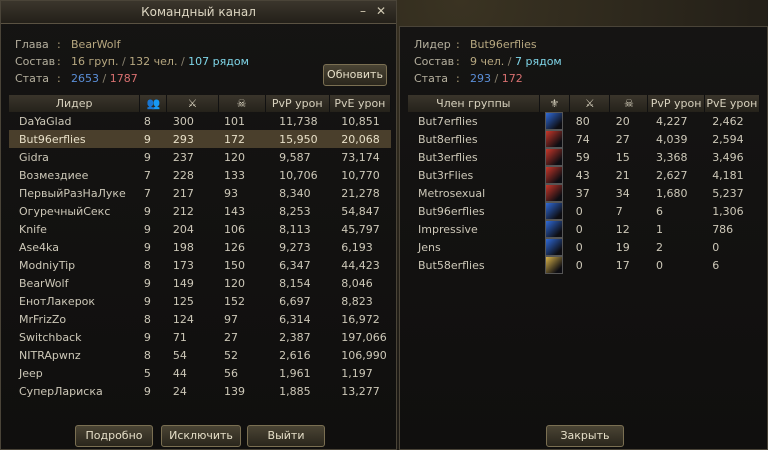 The width and height of the screenshot is (768, 450). Describe the element at coordinates (716, 247) in the screenshot. I see `cell-pve: 0` at that location.